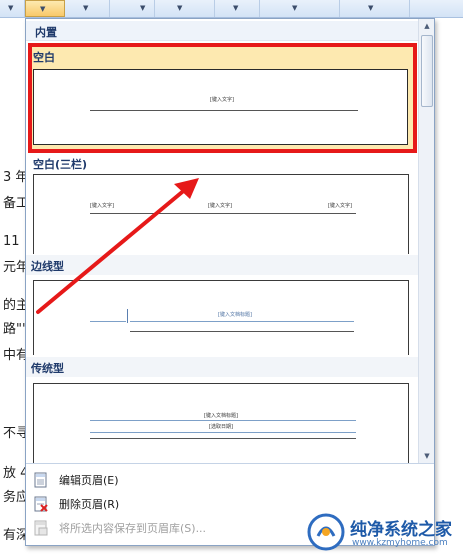 This screenshot has height=556, width=463. What do you see at coordinates (41, 504) in the screenshot?
I see `delete-header-icon` at bounding box center [41, 504].